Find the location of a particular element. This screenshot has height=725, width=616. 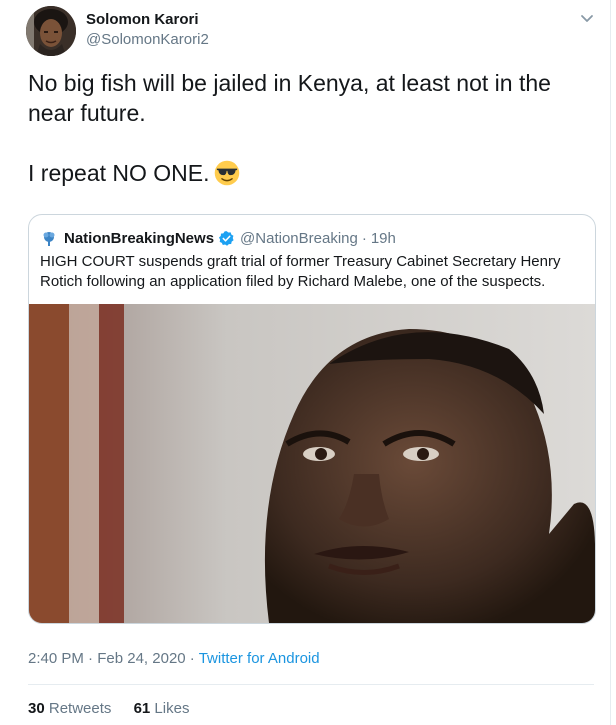

likes-label: Likes is located at coordinates (172, 708).